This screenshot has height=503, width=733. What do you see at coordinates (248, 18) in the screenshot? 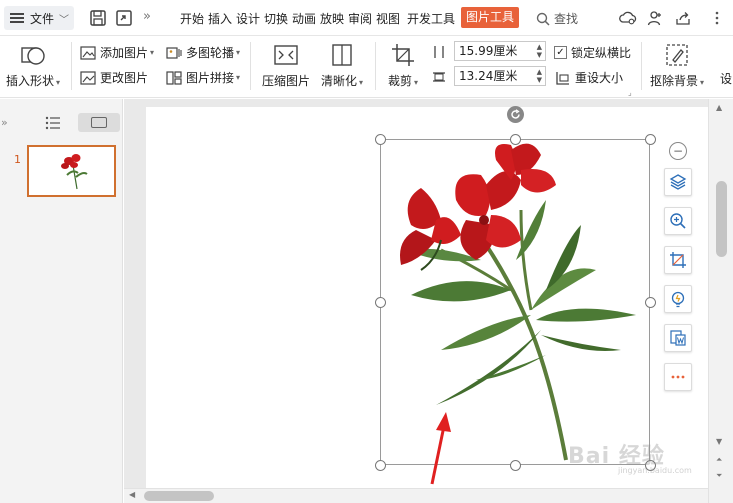
I see `menu-item-design: 设计` at bounding box center [248, 18].